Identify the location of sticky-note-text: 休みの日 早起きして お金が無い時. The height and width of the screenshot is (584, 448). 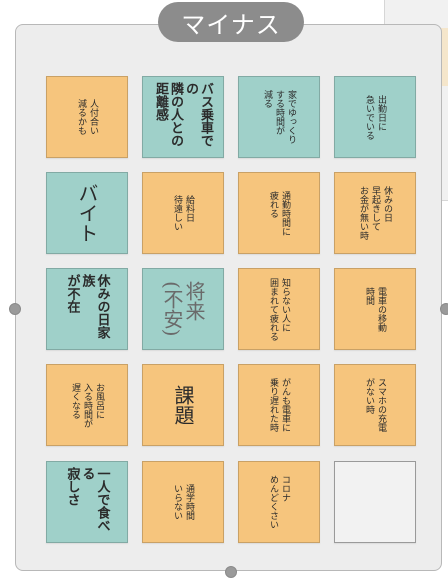
(375, 213).